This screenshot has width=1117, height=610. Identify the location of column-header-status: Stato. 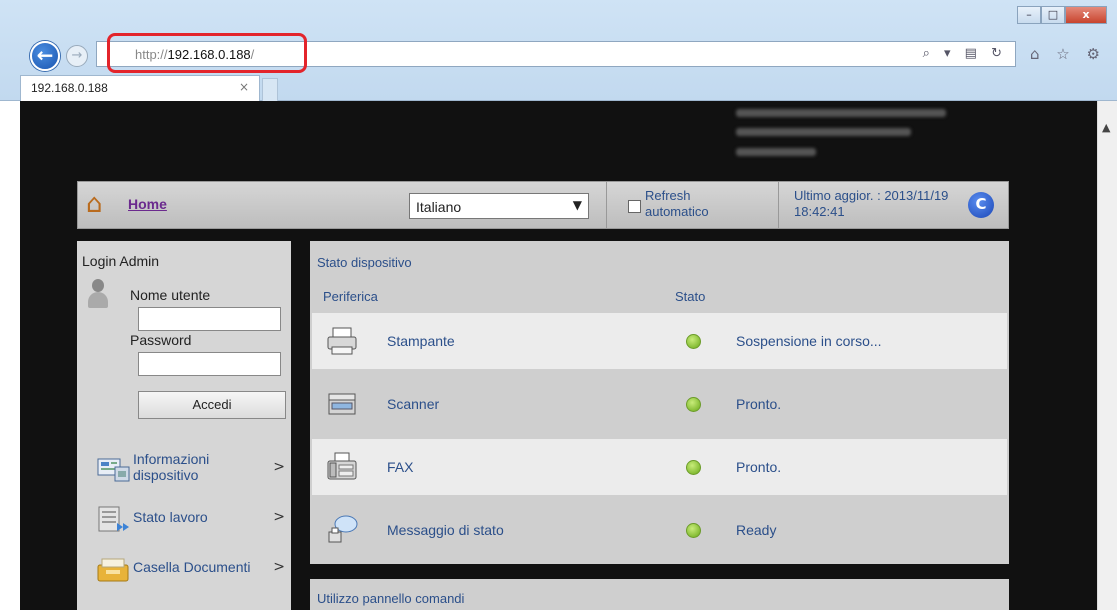
(690, 296).